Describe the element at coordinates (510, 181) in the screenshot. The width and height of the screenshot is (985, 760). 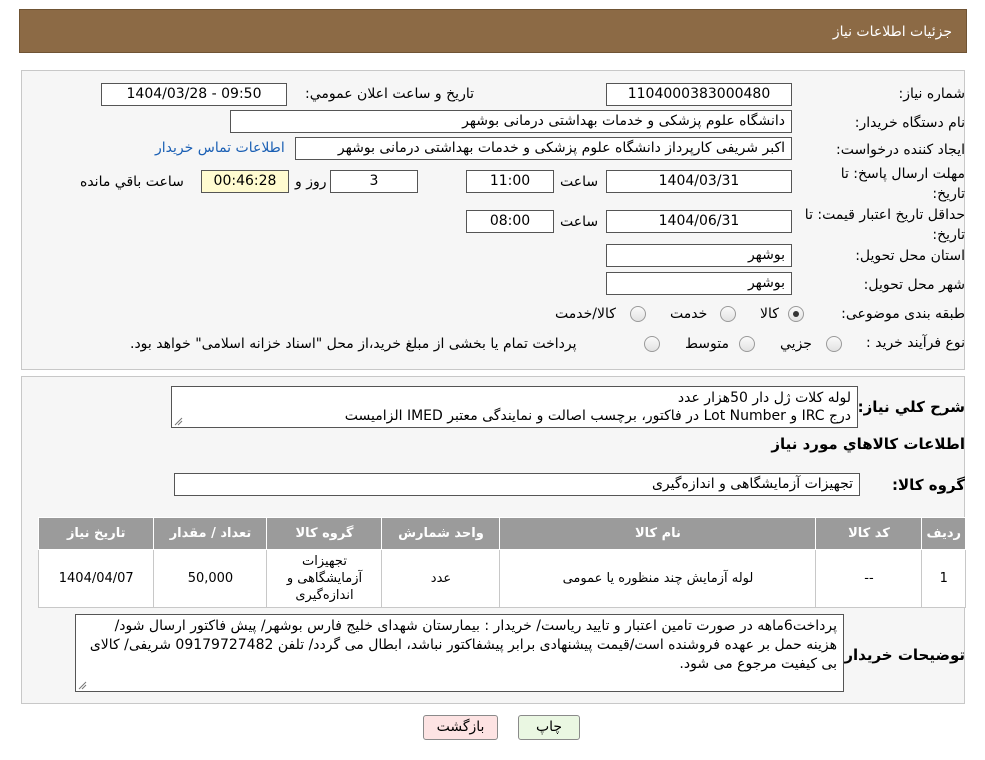
I see `deadline-time-field: 11:00` at that location.